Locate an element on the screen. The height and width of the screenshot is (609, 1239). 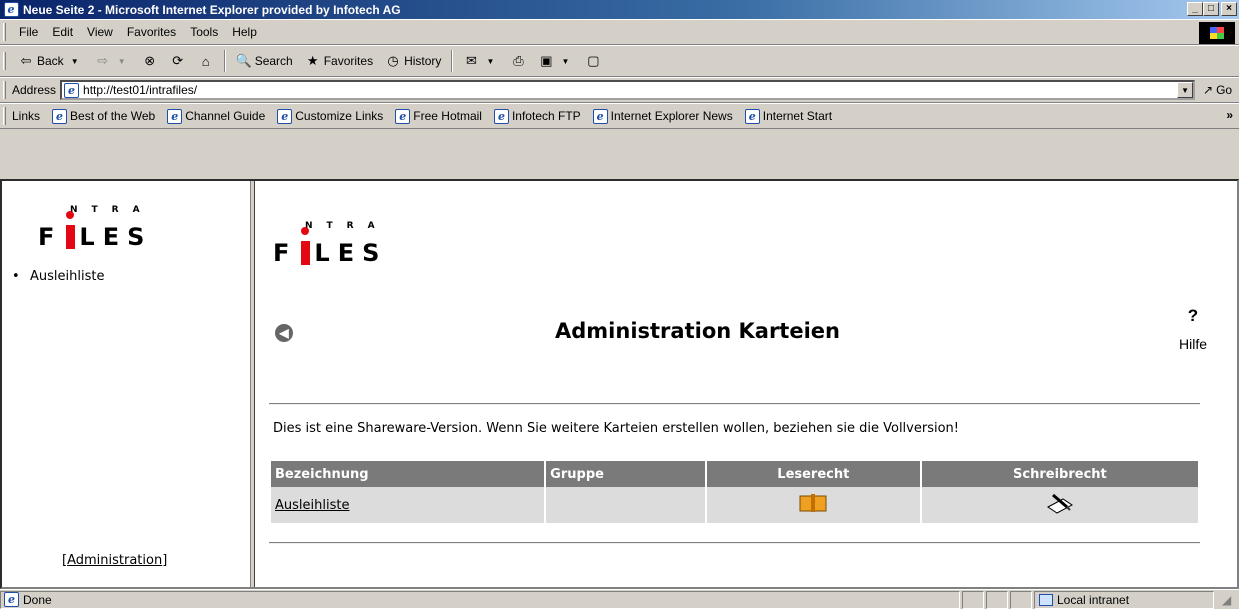
administration-link-wrapper: [Administration] is located at coordinates (114, 560).